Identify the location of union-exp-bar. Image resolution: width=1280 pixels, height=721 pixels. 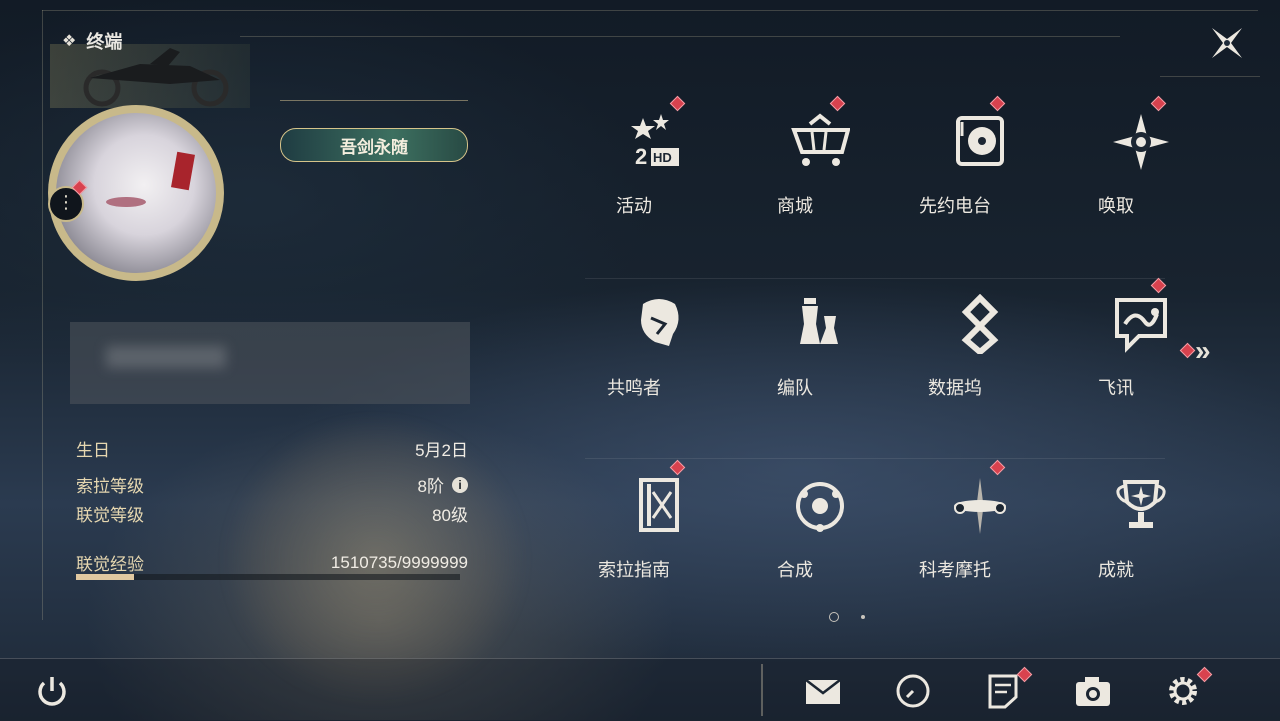
(268, 577).